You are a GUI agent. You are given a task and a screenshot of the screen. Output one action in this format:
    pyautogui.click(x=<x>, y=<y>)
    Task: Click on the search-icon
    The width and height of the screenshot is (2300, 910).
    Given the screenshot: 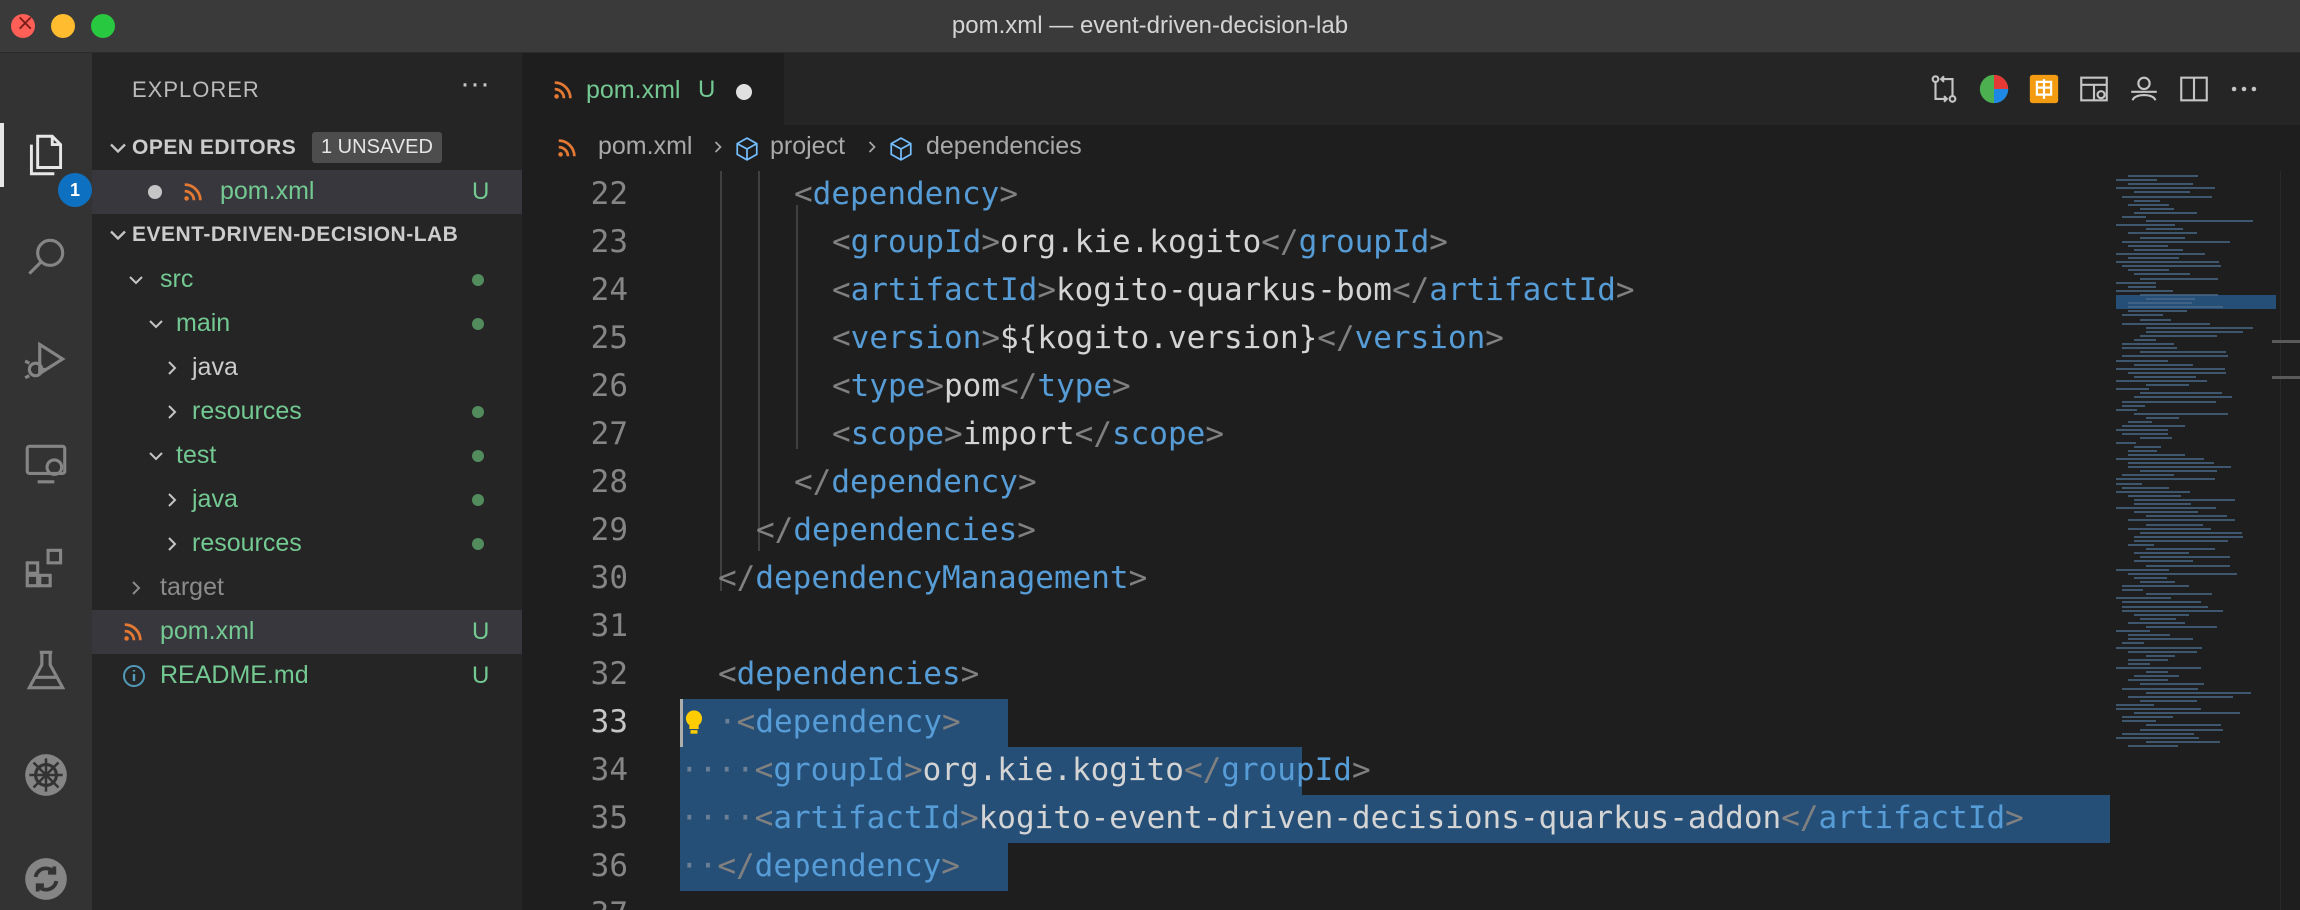 What is the action you would take?
    pyautogui.click(x=46, y=257)
    